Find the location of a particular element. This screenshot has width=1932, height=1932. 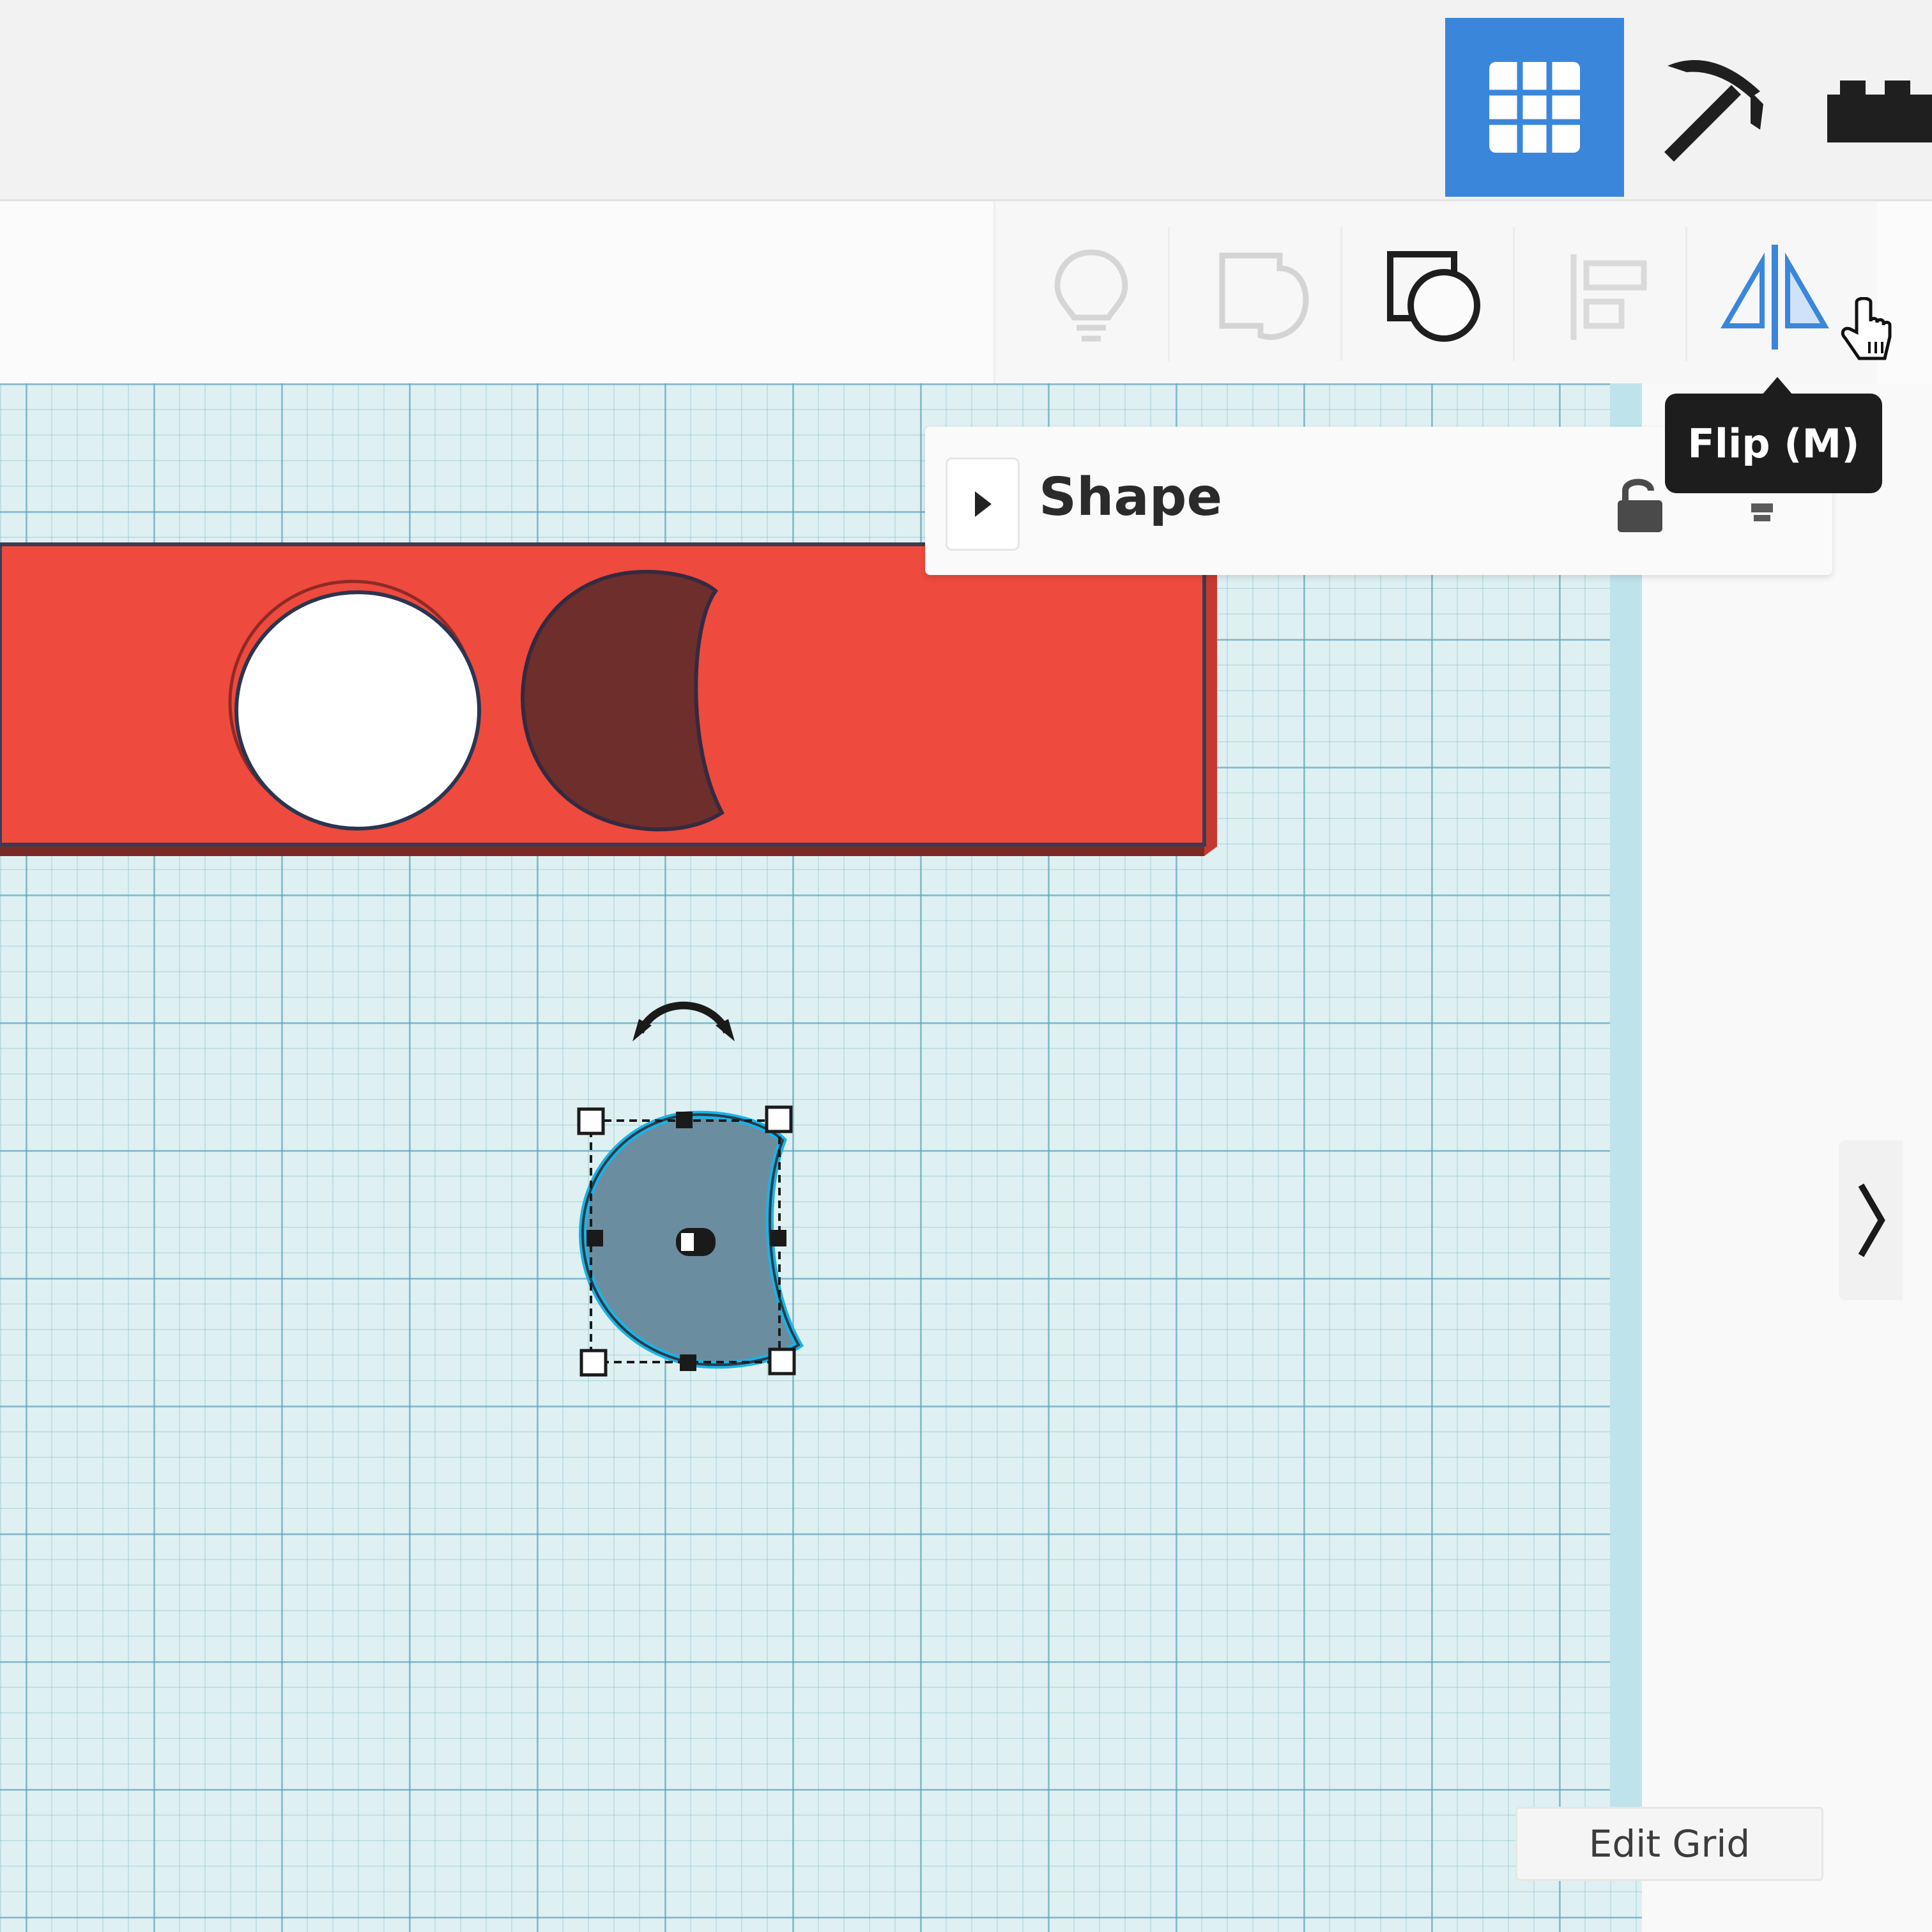

tooltip-arrow is located at coordinates (1777, 386).